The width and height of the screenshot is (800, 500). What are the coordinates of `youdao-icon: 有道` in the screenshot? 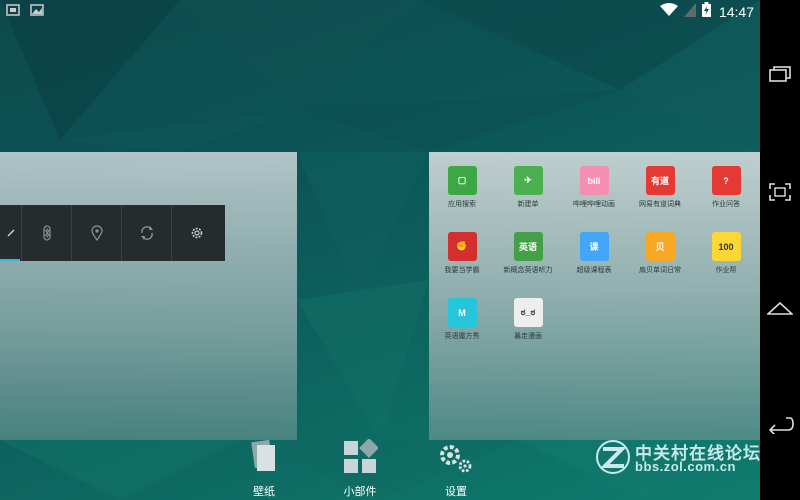 It's located at (660, 180).